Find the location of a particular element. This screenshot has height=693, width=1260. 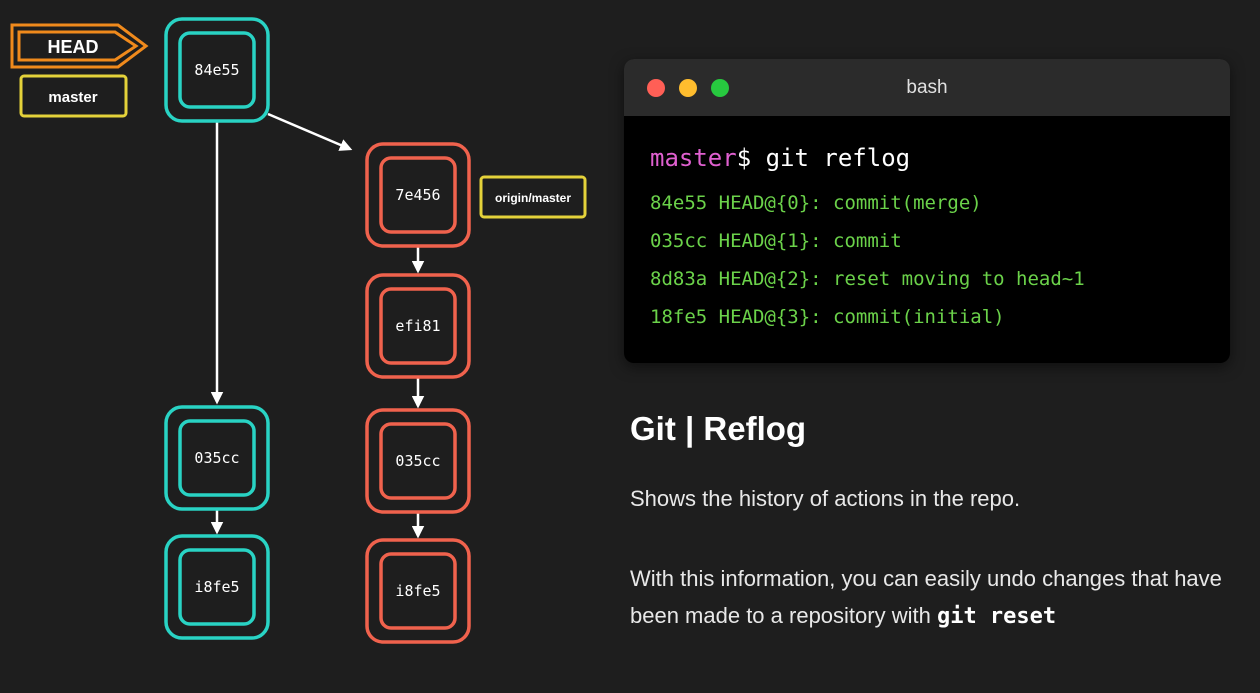

commit-node: 84e55 is located at coordinates (217, 70).